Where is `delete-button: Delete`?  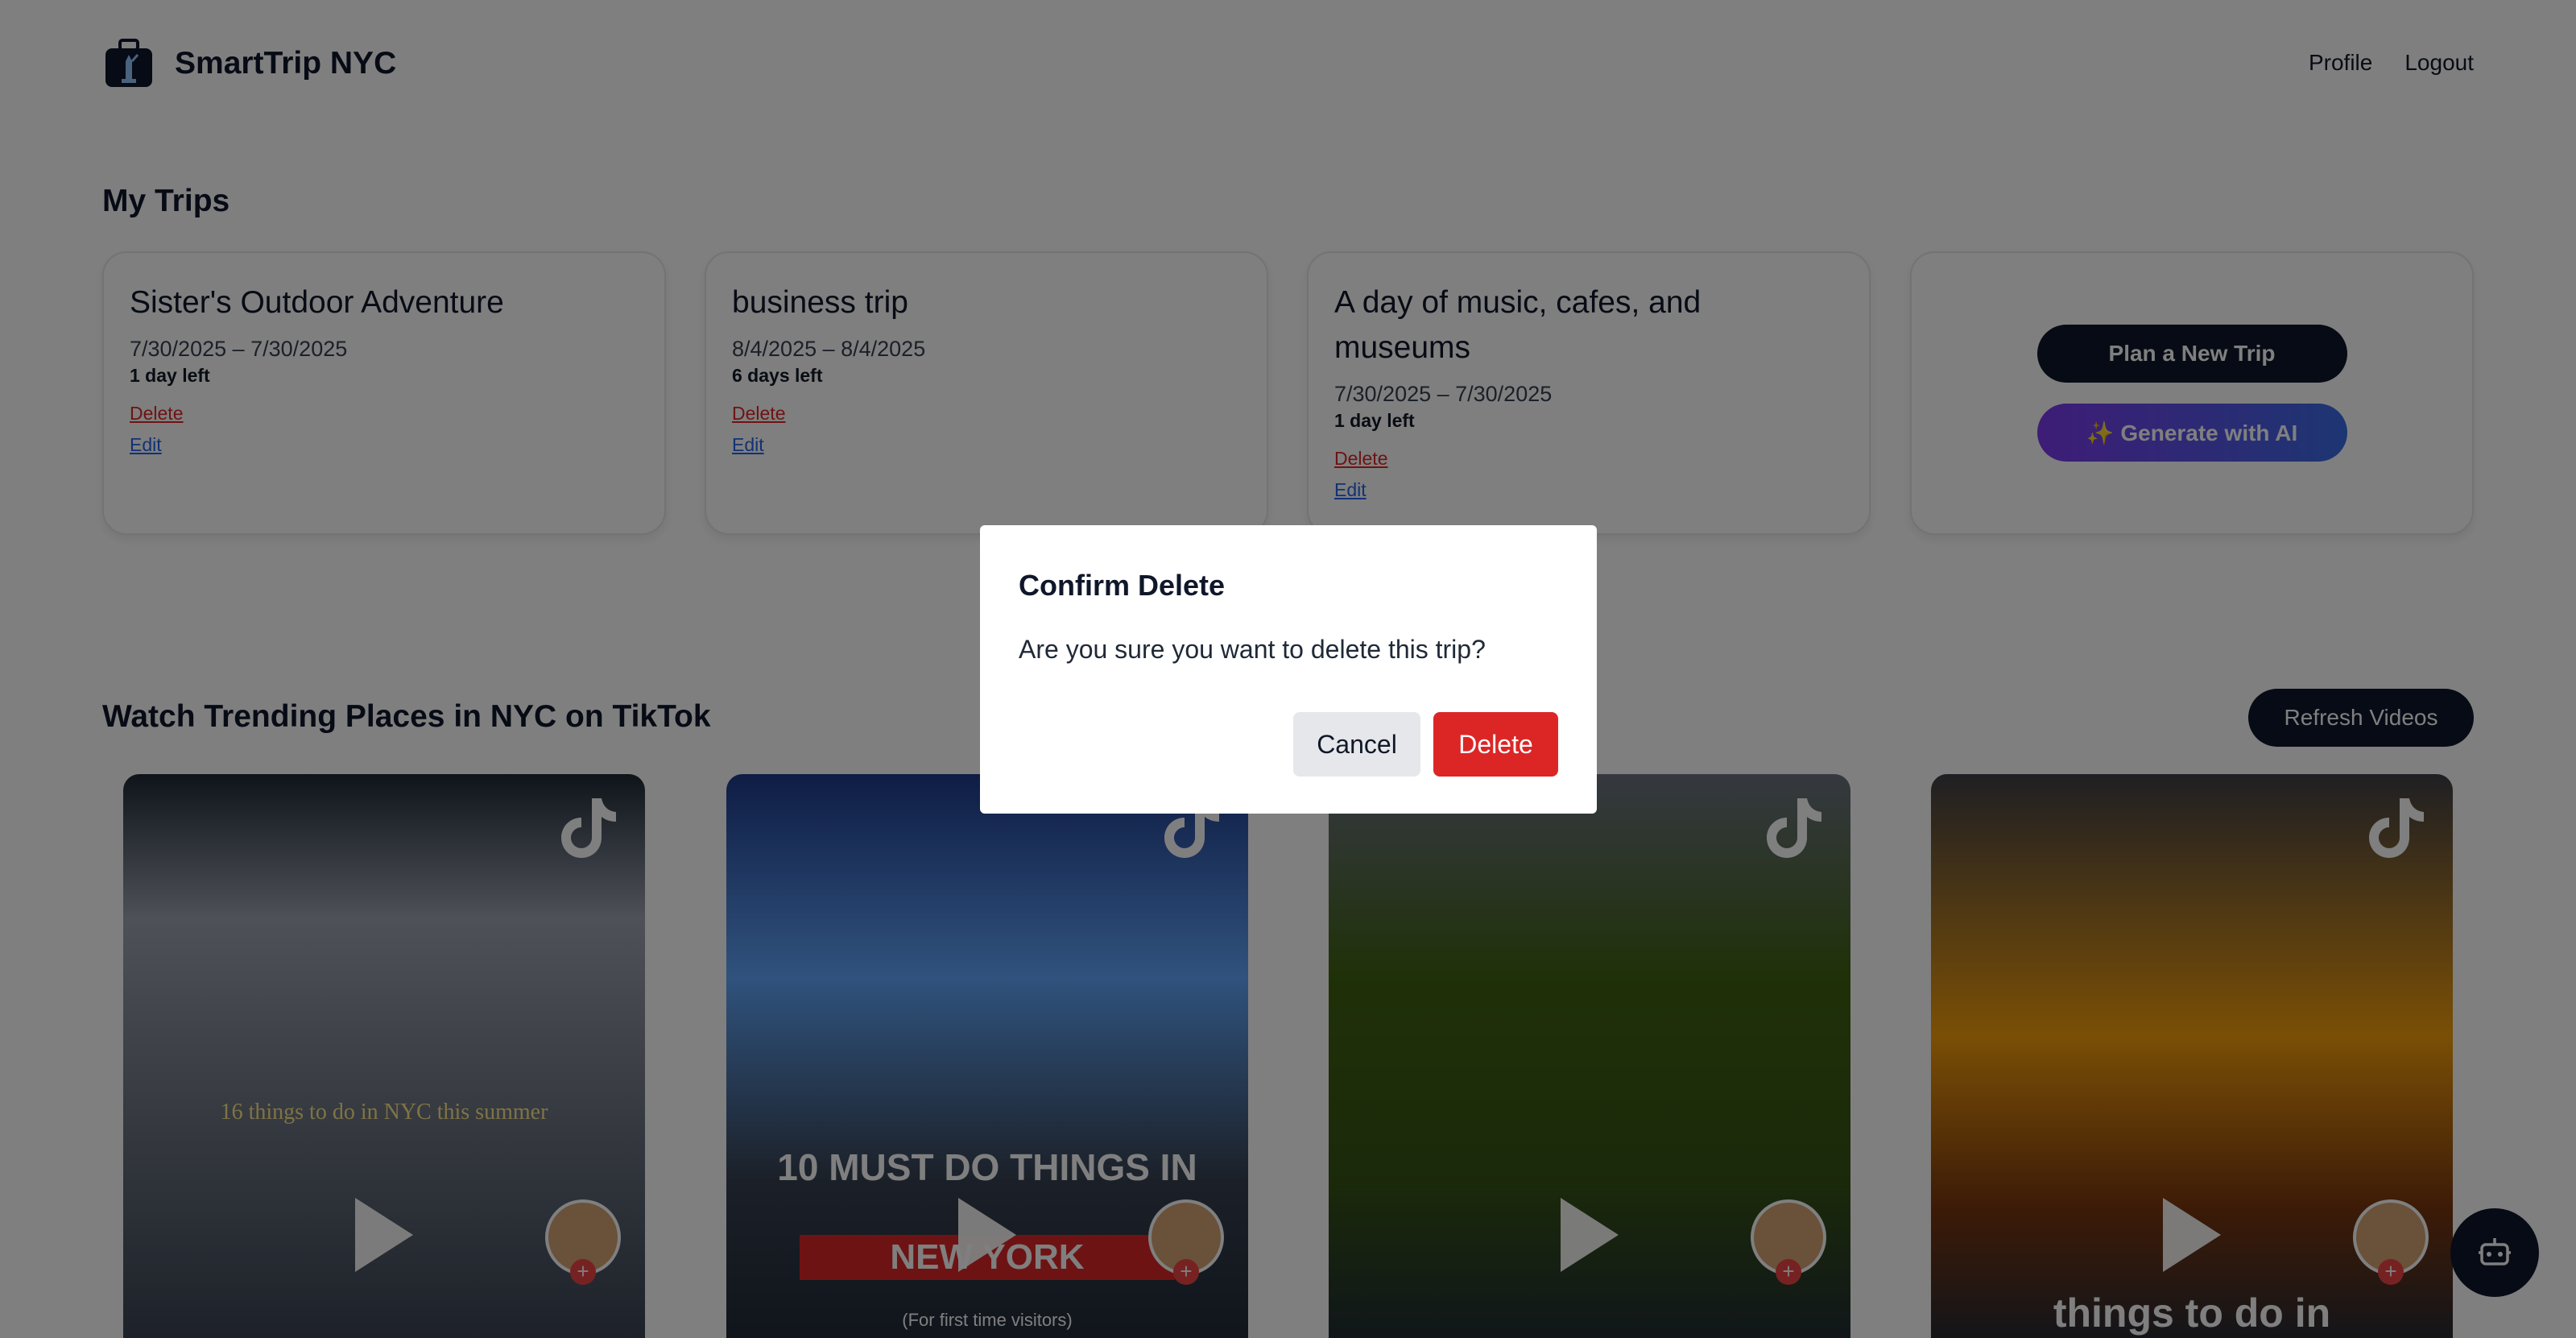 delete-button: Delete is located at coordinates (1496, 744).